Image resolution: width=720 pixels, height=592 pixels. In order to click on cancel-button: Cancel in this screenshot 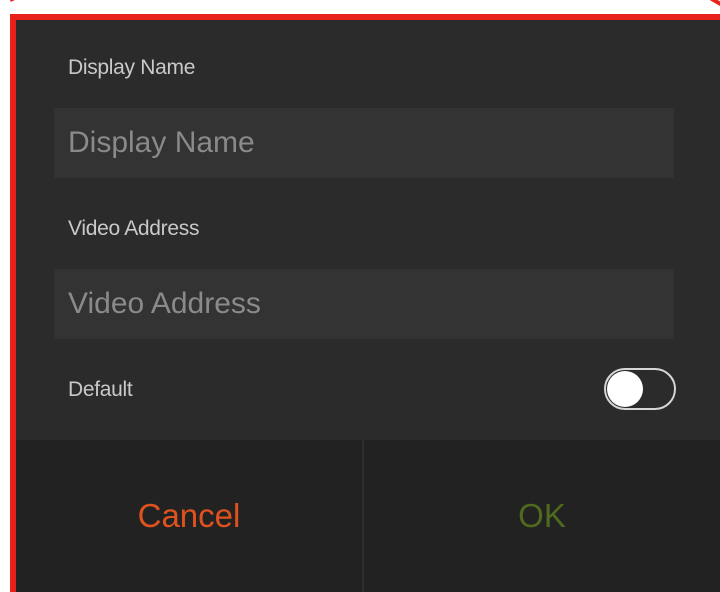, I will do `click(189, 516)`.